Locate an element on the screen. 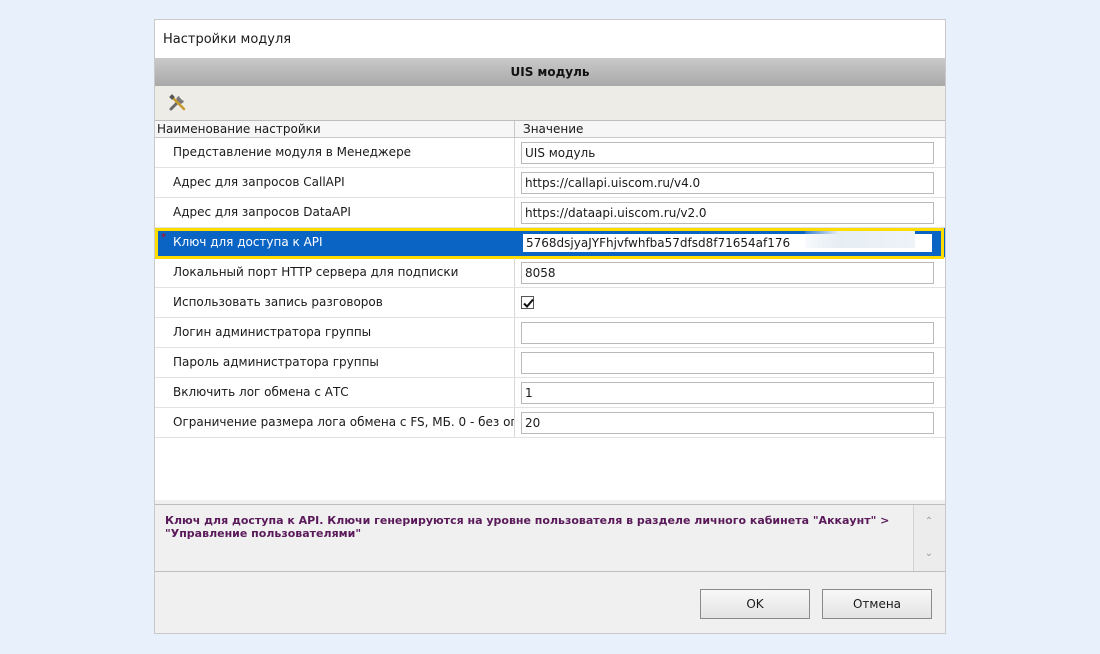 This screenshot has height=654, width=1100. scroll-up-icon: ⌃ is located at coordinates (929, 522).